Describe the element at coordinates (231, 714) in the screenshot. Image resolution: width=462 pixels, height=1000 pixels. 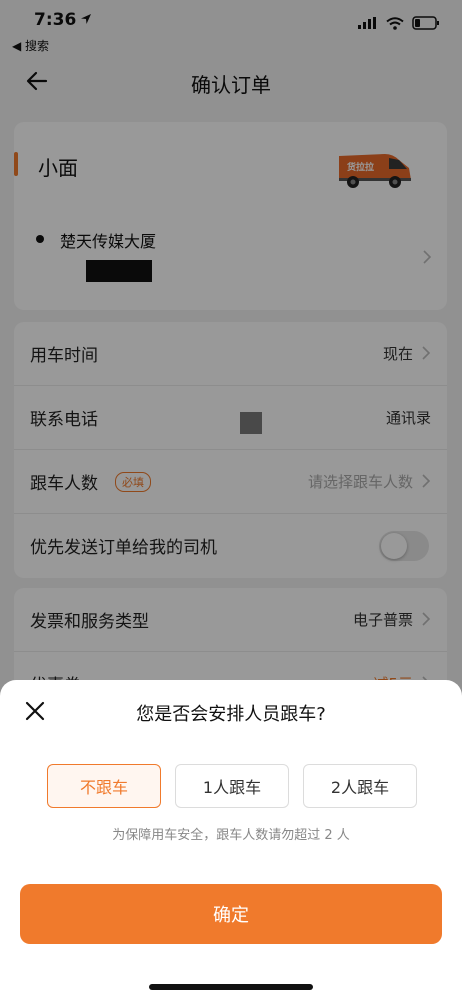
I see `sheet-title: 您是否会安排人员跟车?` at that location.